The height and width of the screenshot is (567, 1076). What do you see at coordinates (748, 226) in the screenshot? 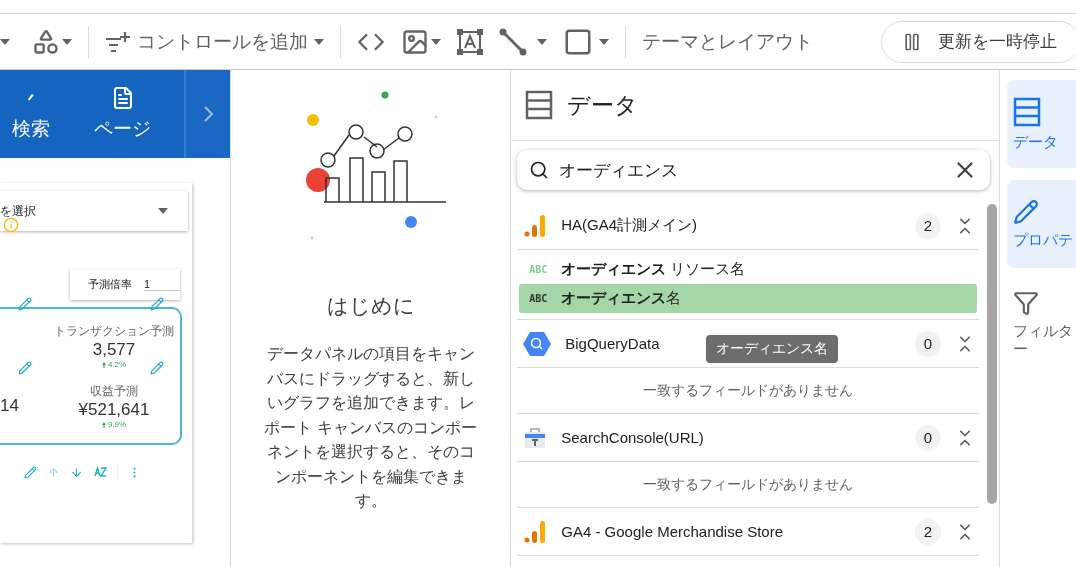
I see `data-source-row: HA(GA4計測メイン) 2` at bounding box center [748, 226].